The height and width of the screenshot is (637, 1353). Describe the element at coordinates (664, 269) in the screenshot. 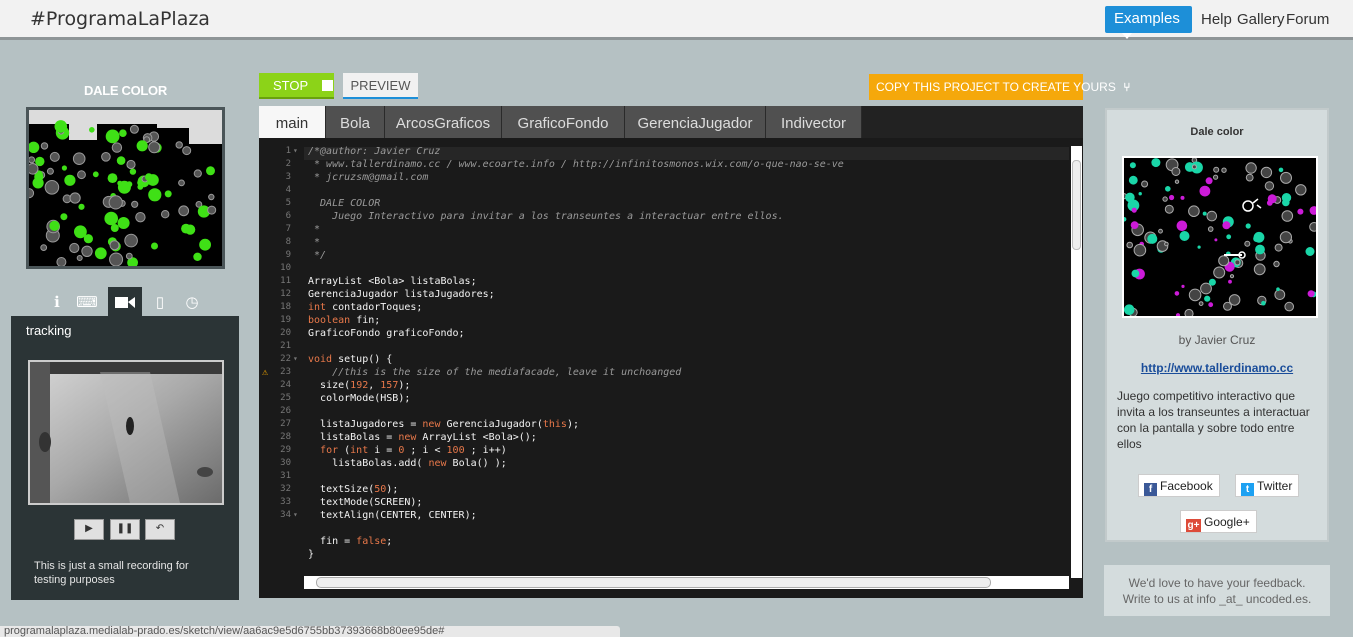

I see `code-line: 10` at that location.